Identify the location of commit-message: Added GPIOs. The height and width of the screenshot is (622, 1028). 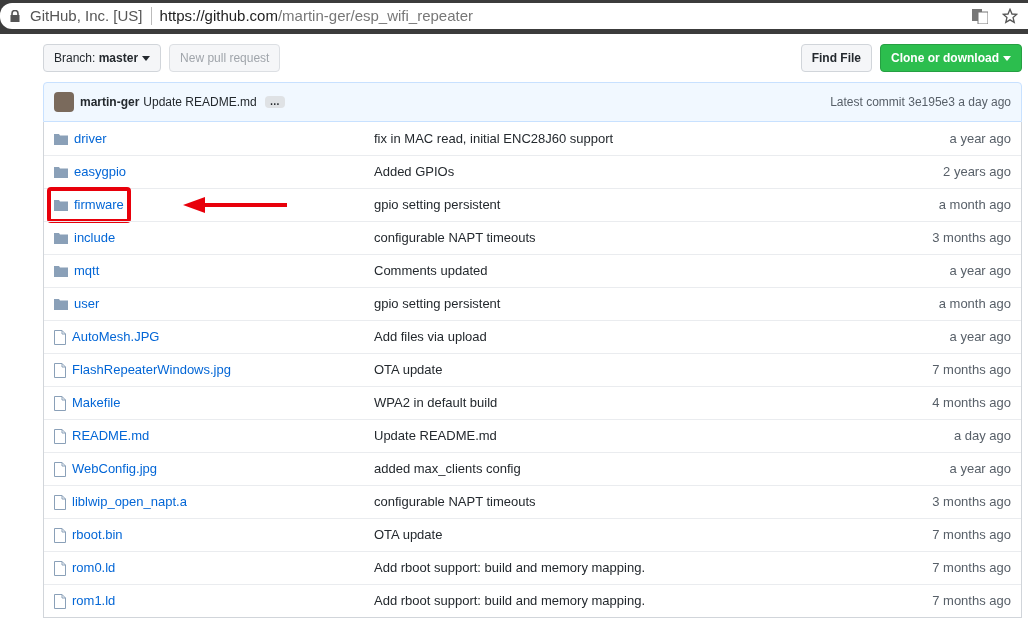
(659, 172).